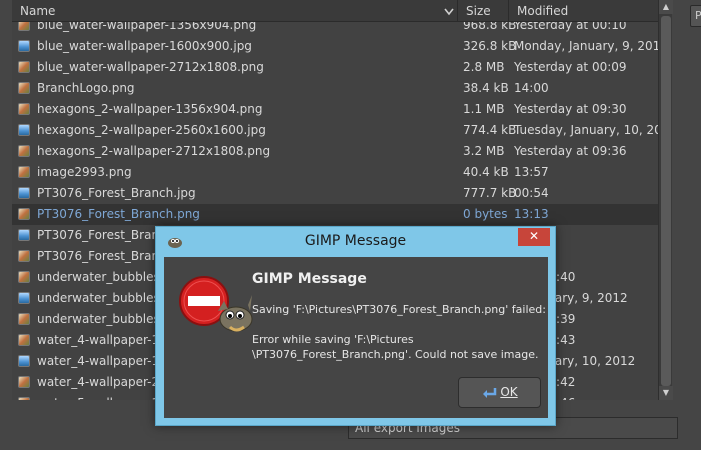  I want to click on column-modified-label: Modified, so click(543, 11).